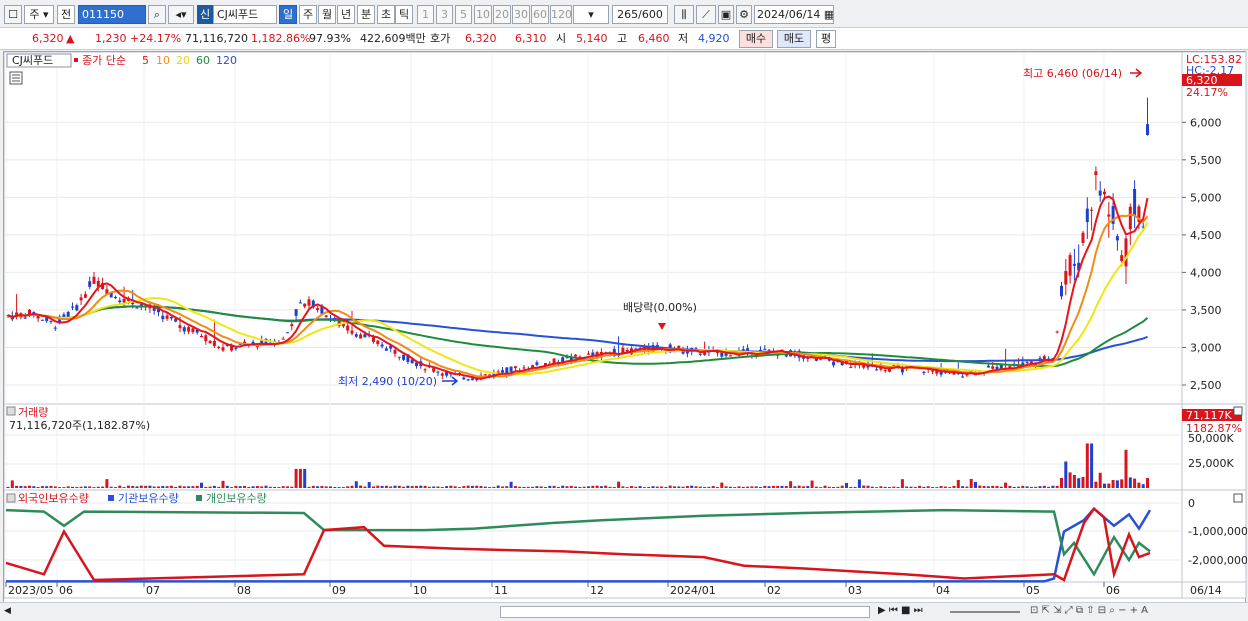 The image size is (1248, 621). Describe the element at coordinates (521, 14) in the screenshot. I see `multiplier-button-5: 30` at that location.